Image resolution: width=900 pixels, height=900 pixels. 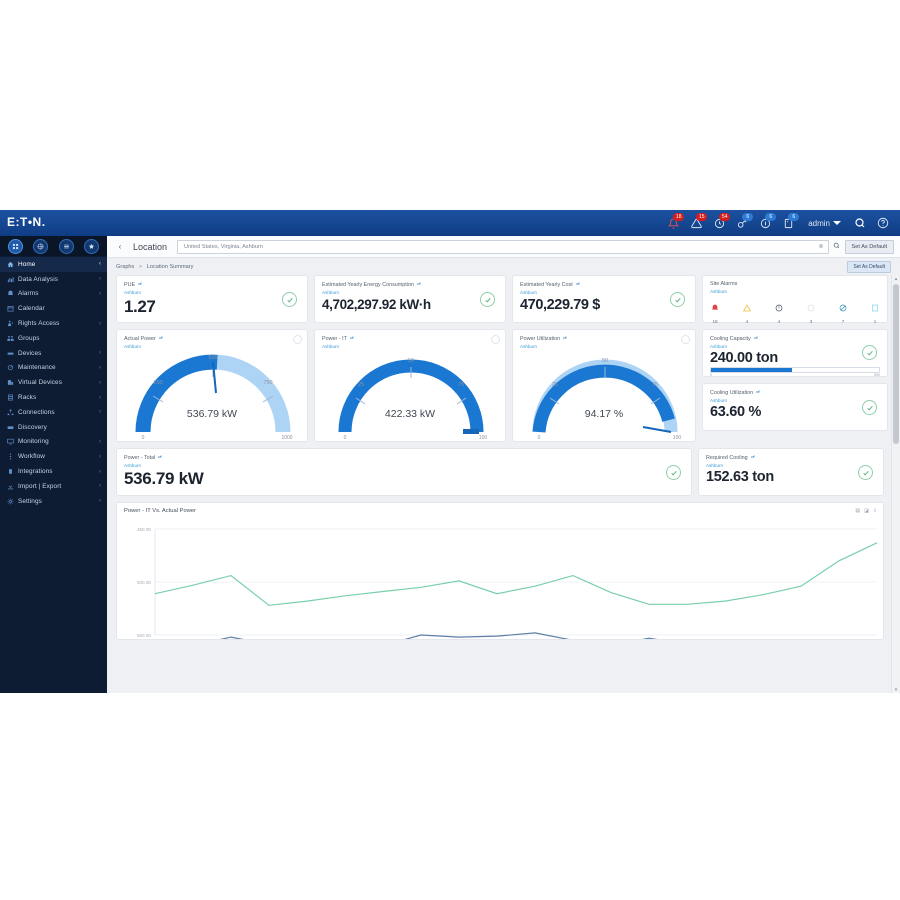 What do you see at coordinates (765, 223) in the screenshot?
I see `info-icon: 6` at bounding box center [765, 223].